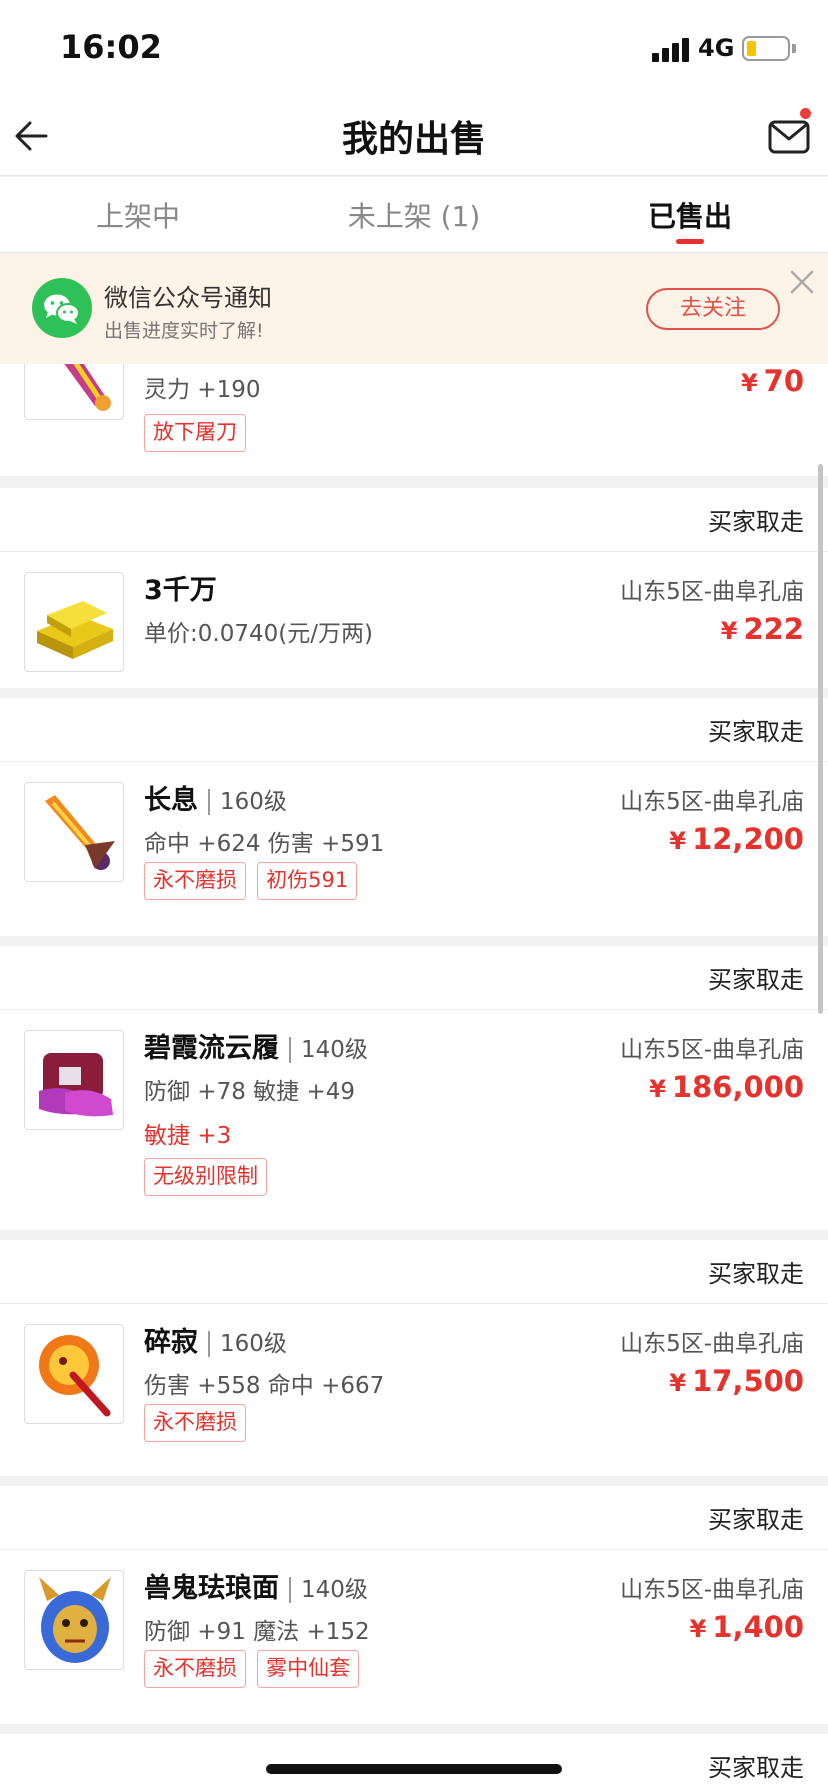 This screenshot has height=1792, width=828. Describe the element at coordinates (414, 48) in the screenshot. I see `status-bar: 16:02 4G` at that location.